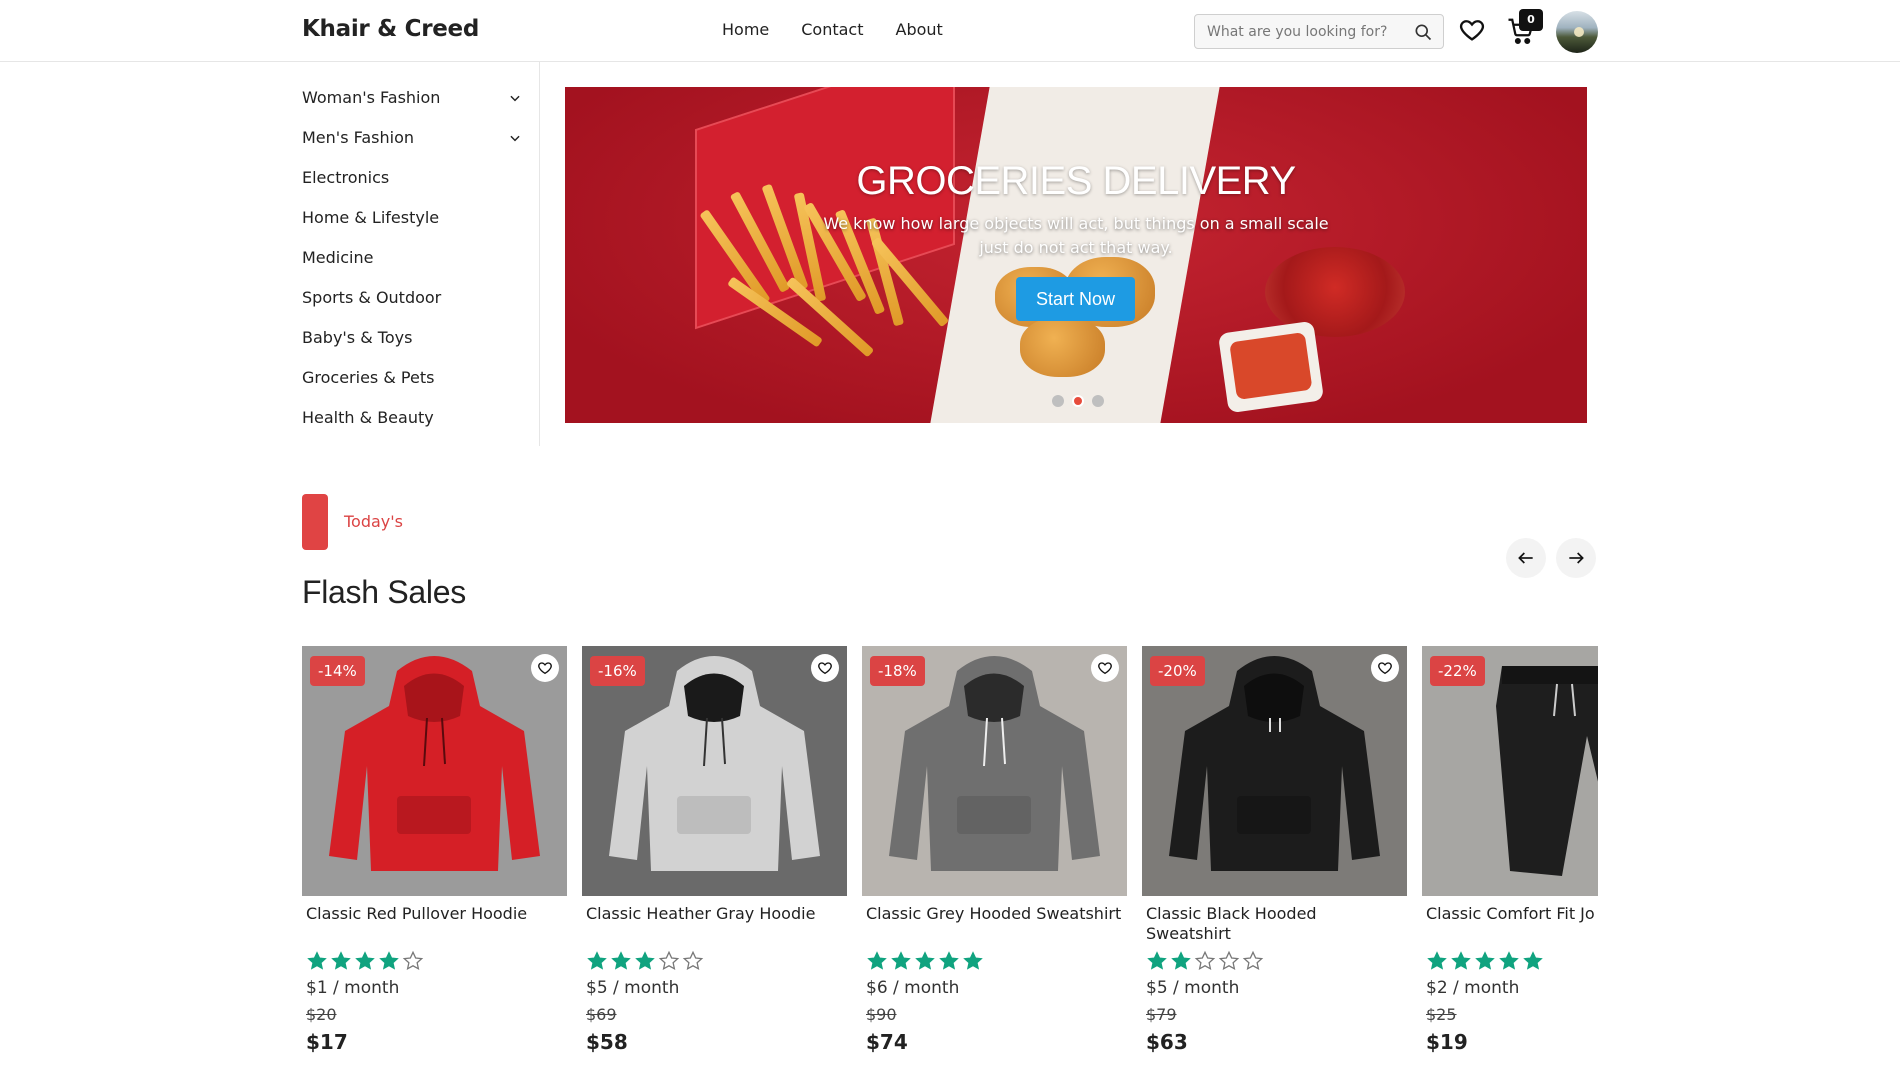 The height and width of the screenshot is (1080, 1900). Describe the element at coordinates (412, 258) in the screenshot. I see `sidebar-item-medicine: Medicine` at that location.